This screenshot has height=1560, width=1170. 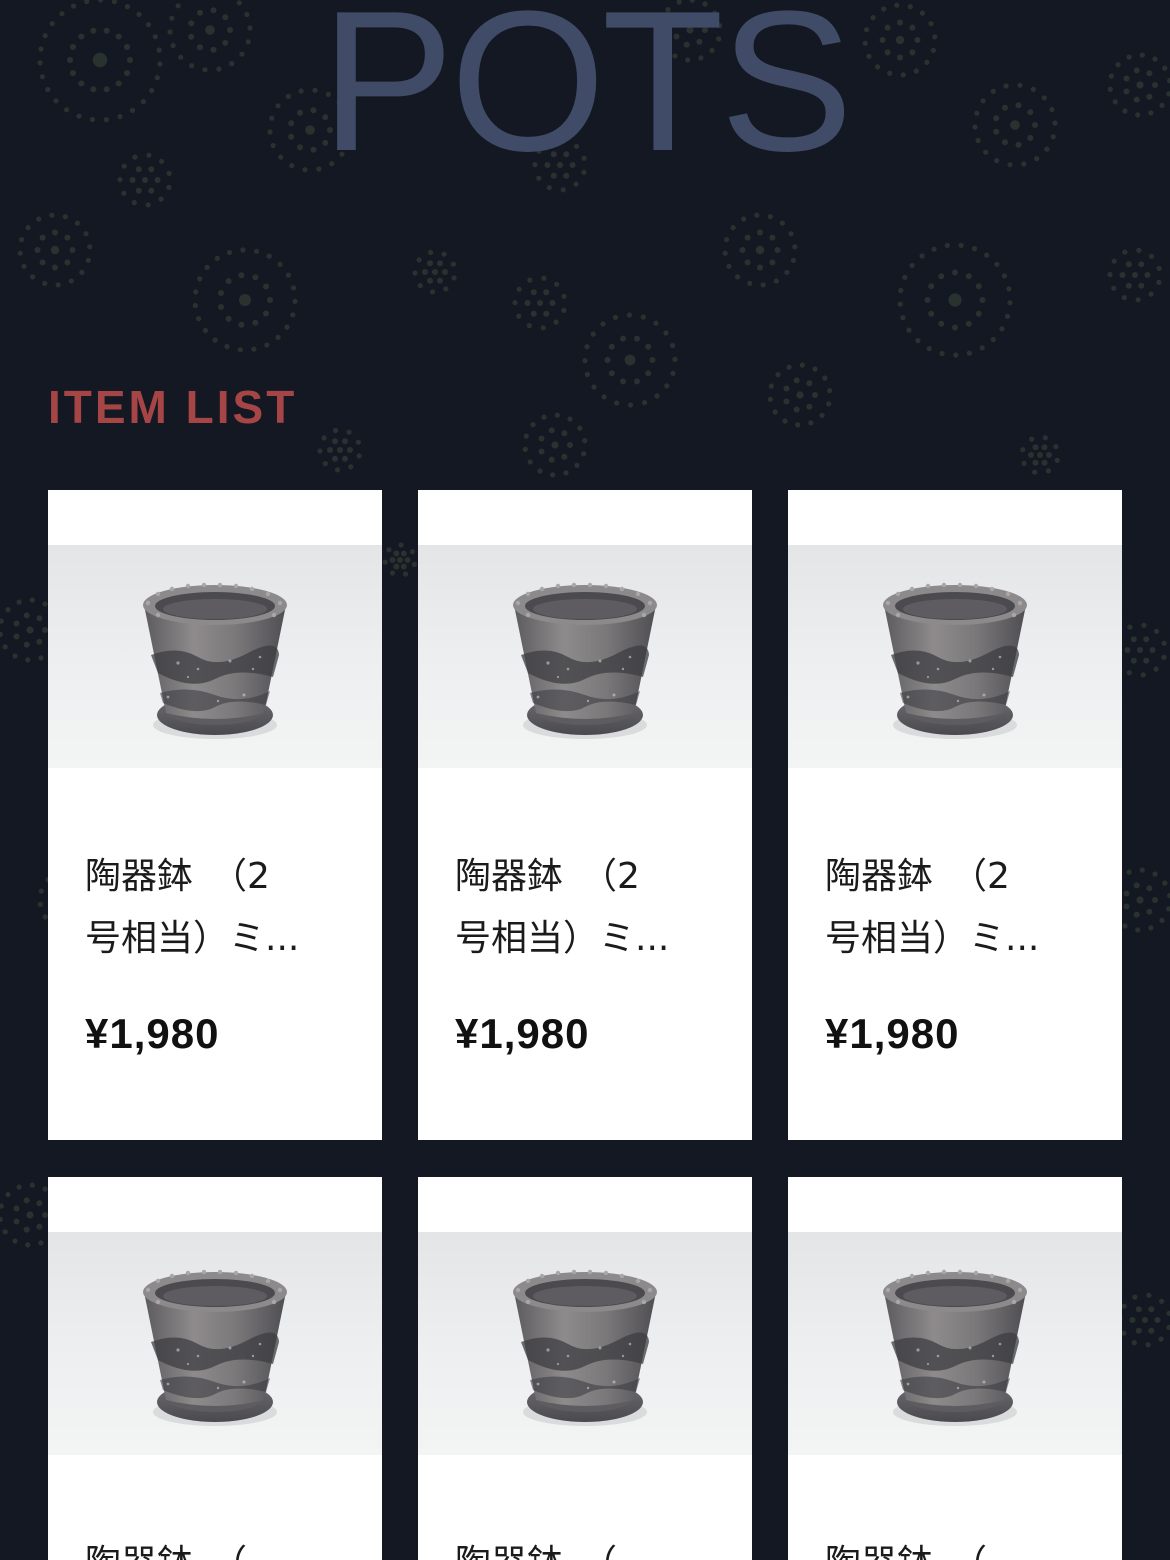 What do you see at coordinates (587, 96) in the screenshot?
I see `page-title: POTS` at bounding box center [587, 96].